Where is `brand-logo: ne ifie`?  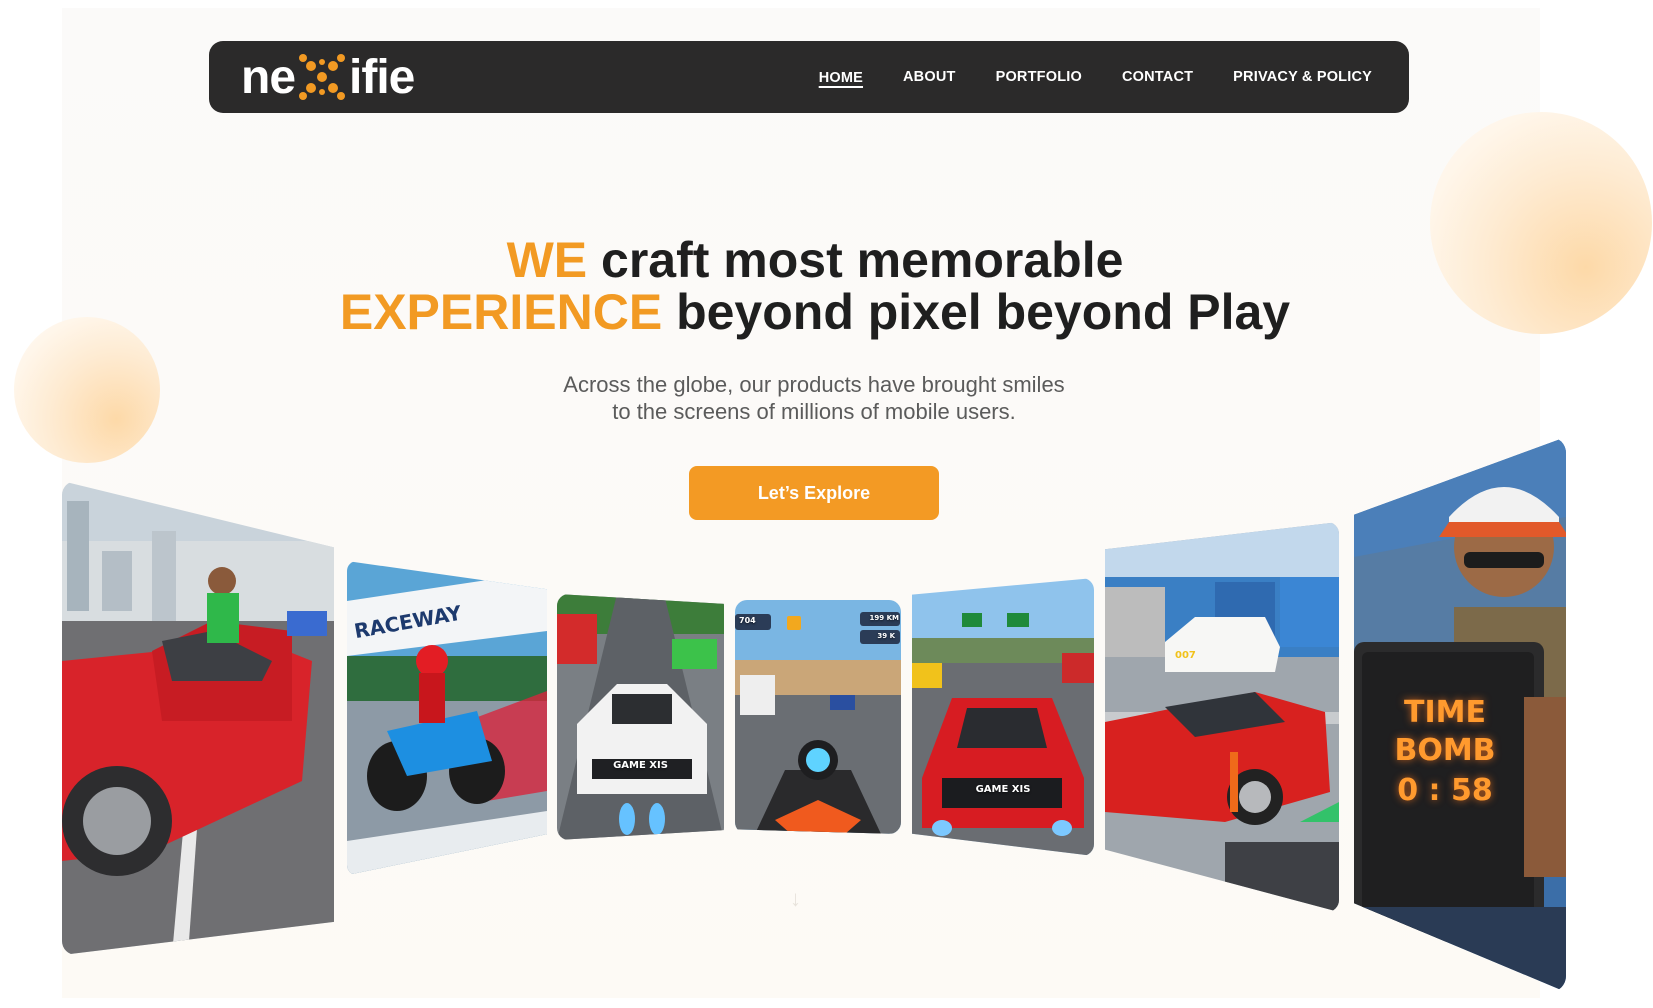
brand-logo: ne ifie is located at coordinates (328, 77).